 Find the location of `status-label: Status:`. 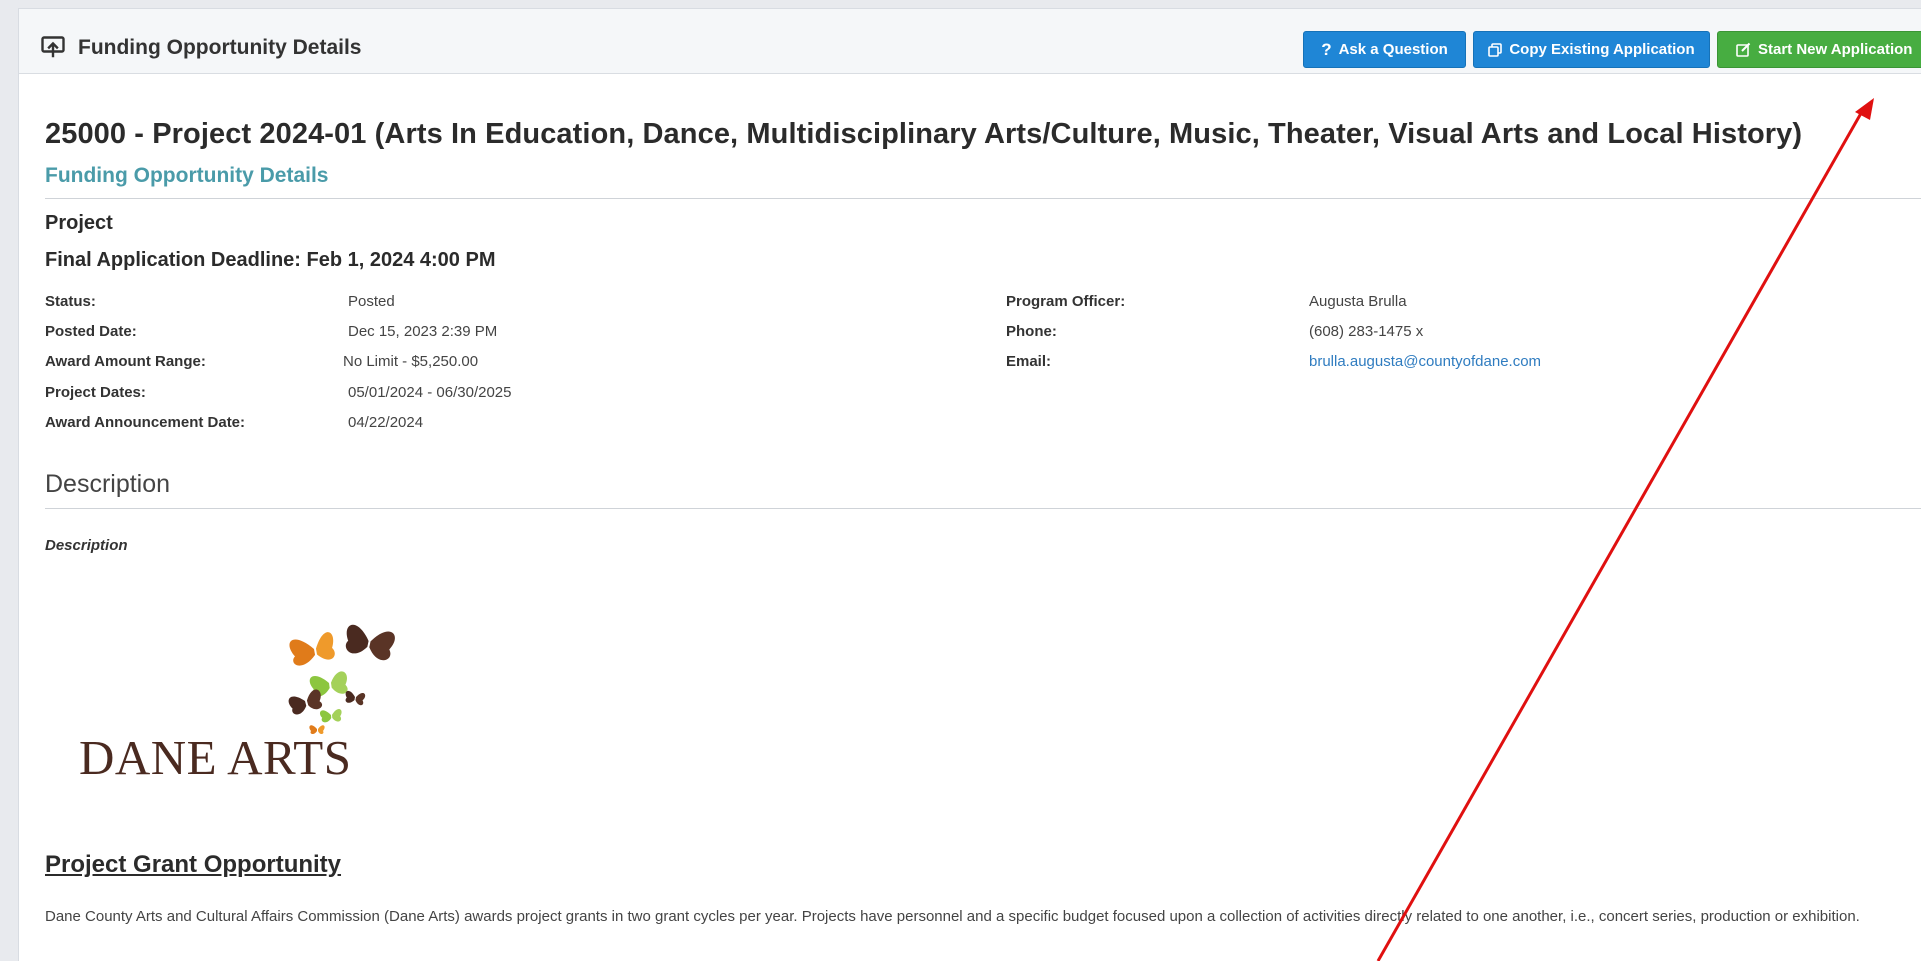

status-label: Status: is located at coordinates (70, 301).